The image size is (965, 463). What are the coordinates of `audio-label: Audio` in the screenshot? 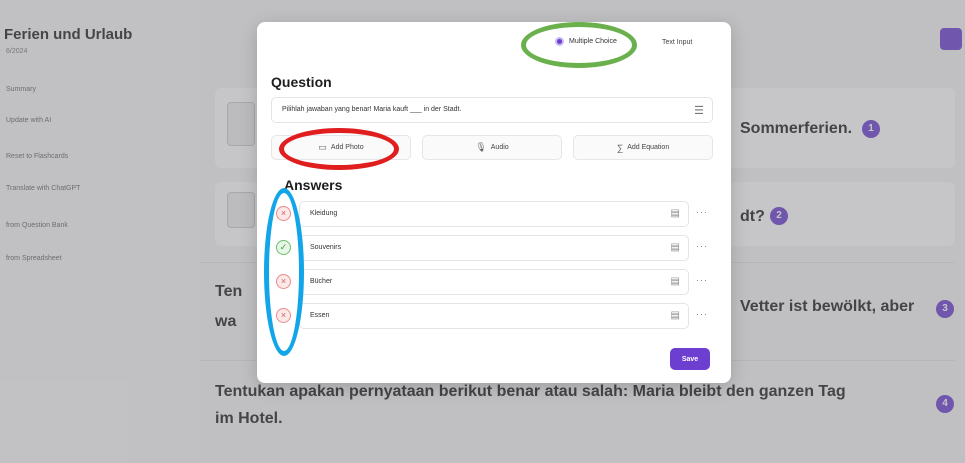 It's located at (499, 147).